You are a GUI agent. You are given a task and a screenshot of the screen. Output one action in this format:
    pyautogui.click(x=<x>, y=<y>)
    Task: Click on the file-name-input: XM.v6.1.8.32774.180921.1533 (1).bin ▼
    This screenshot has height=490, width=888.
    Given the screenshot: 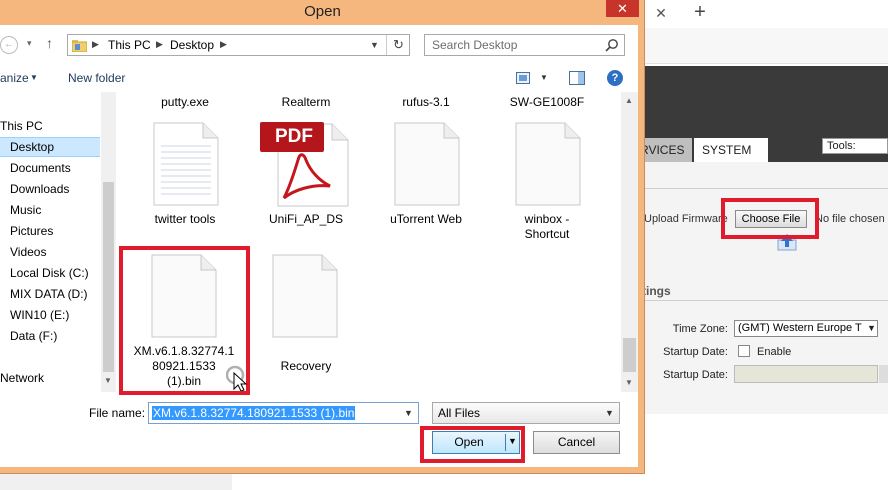 What is the action you would take?
    pyautogui.click(x=283, y=413)
    